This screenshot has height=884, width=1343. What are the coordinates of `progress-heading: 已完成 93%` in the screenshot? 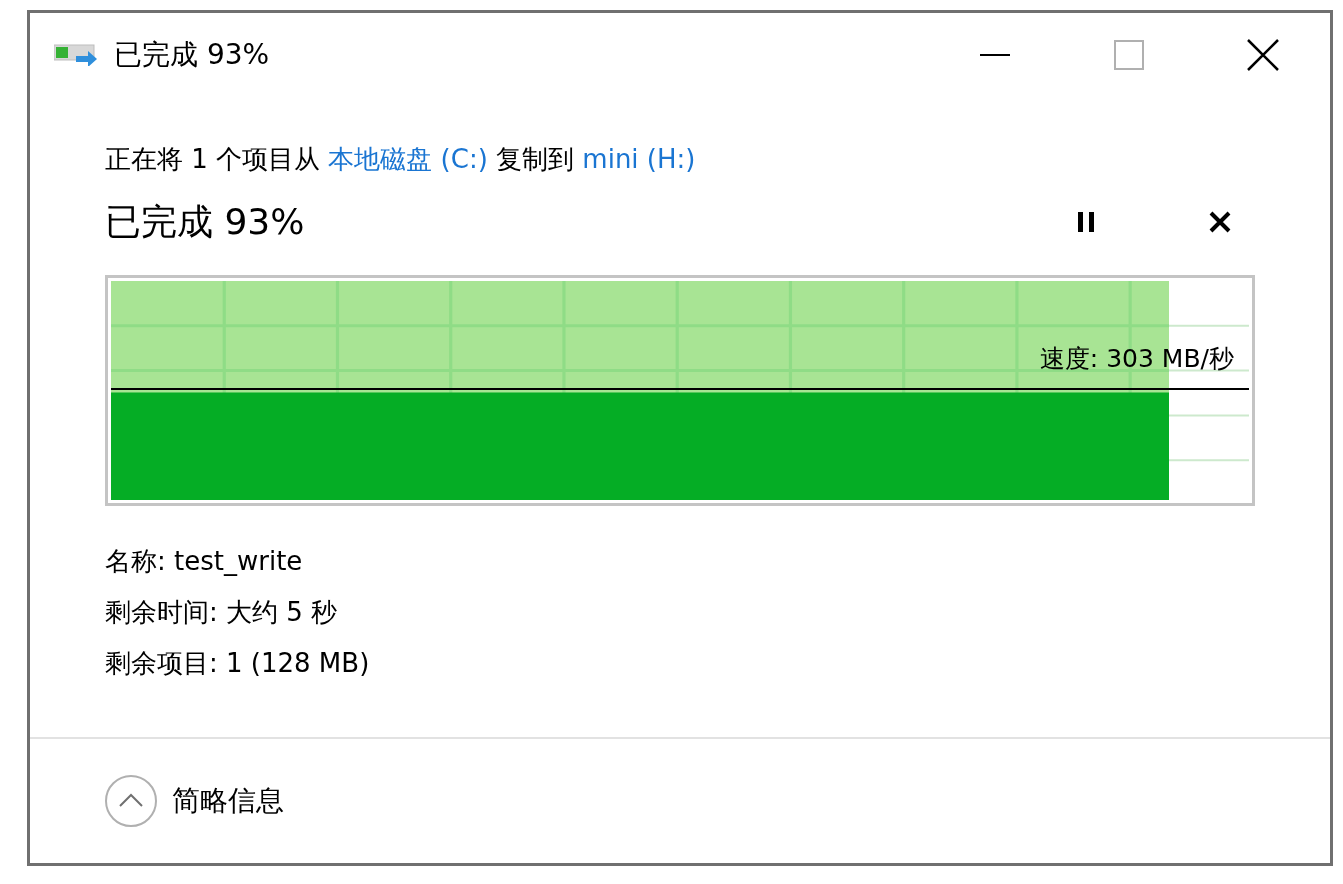 It's located at (205, 221).